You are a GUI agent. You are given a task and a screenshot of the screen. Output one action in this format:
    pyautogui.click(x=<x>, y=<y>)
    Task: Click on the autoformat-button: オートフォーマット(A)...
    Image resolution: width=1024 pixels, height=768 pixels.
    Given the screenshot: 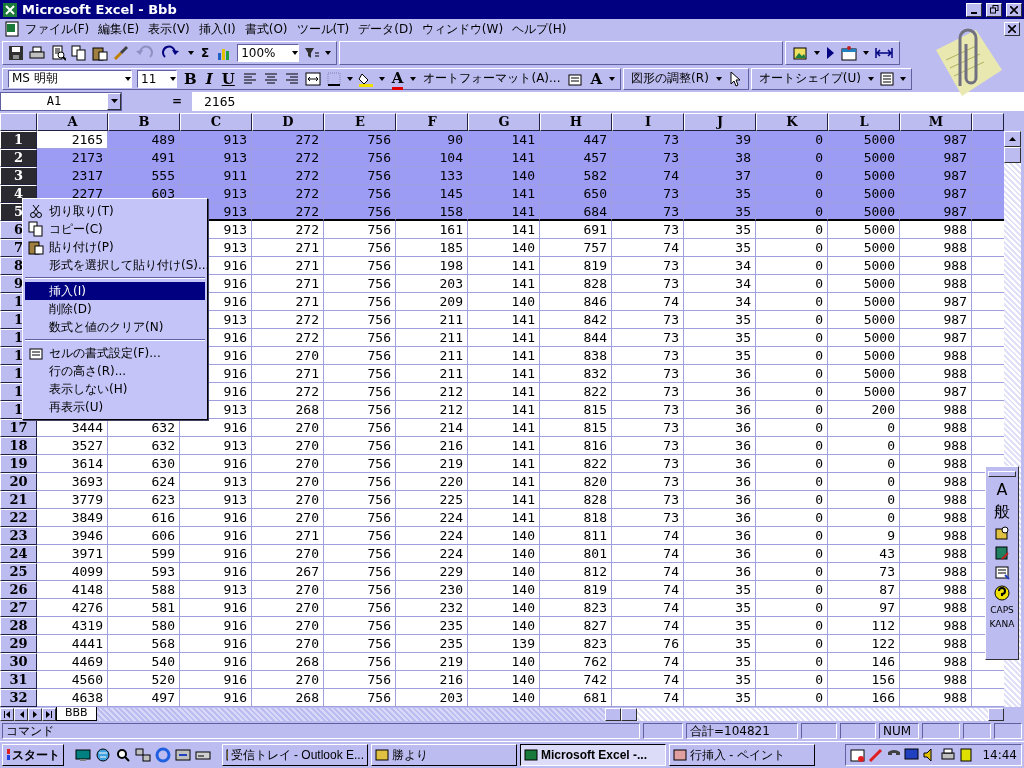 What is the action you would take?
    pyautogui.click(x=492, y=78)
    